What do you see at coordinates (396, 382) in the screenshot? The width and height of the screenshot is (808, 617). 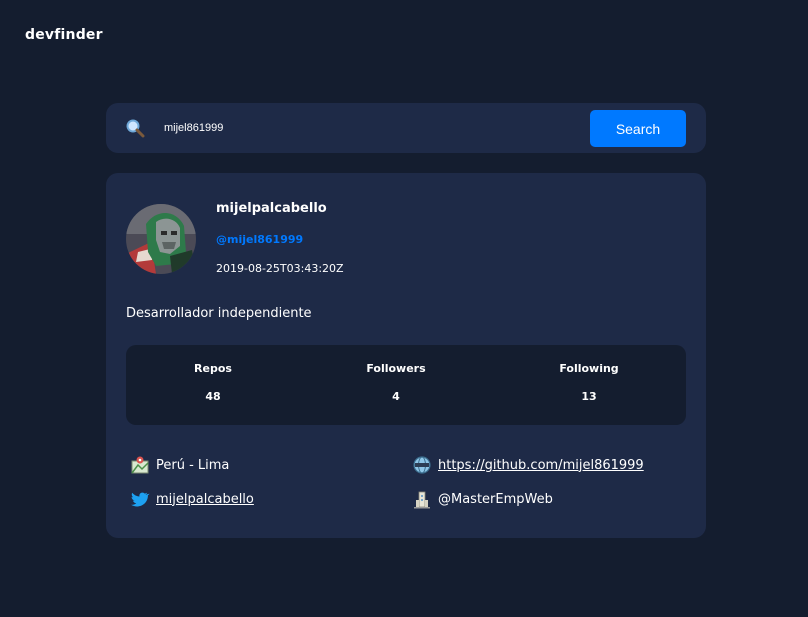 I see `stat-followers: Followers 4` at bounding box center [396, 382].